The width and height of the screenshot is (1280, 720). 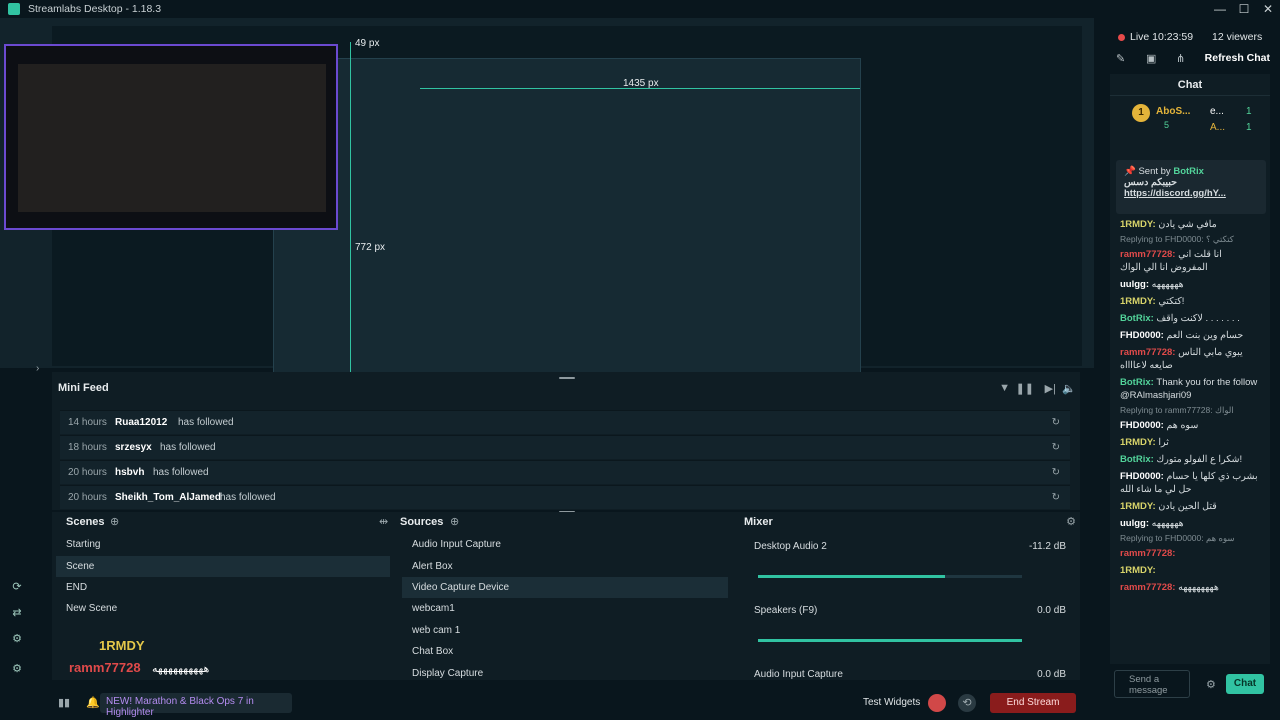 What do you see at coordinates (114, 521) in the screenshot?
I see `add-scene-icon: ⊕` at bounding box center [114, 521].